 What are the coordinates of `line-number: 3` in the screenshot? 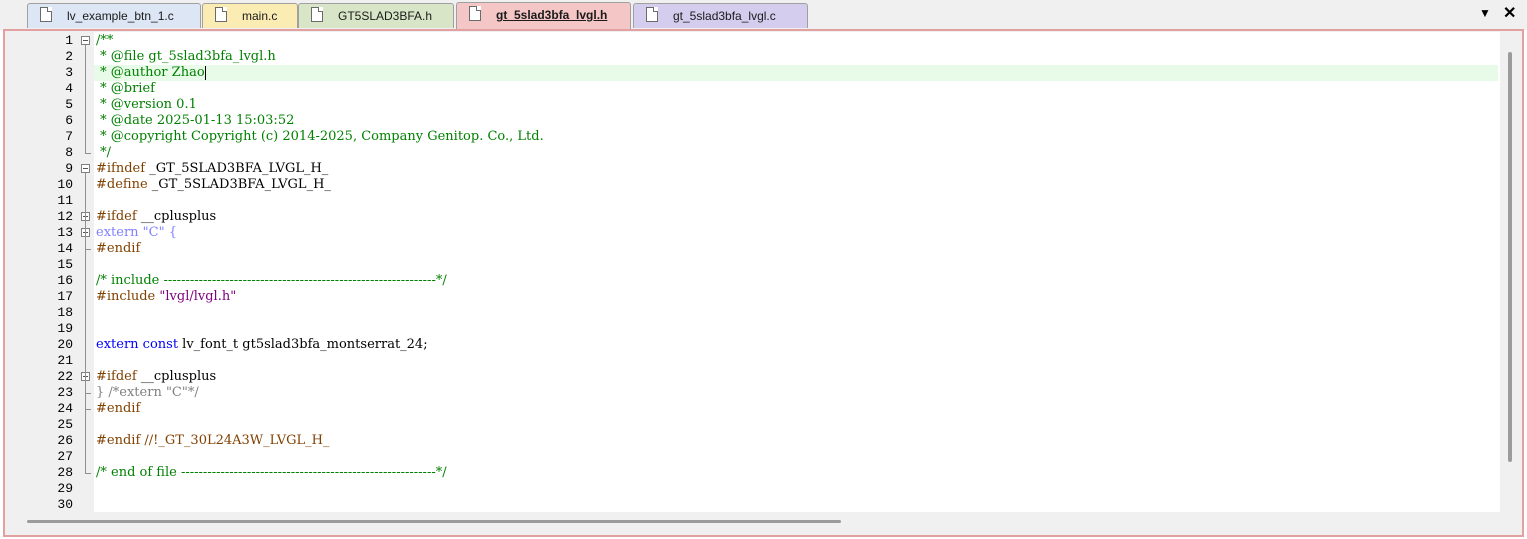 It's located at (69, 72).